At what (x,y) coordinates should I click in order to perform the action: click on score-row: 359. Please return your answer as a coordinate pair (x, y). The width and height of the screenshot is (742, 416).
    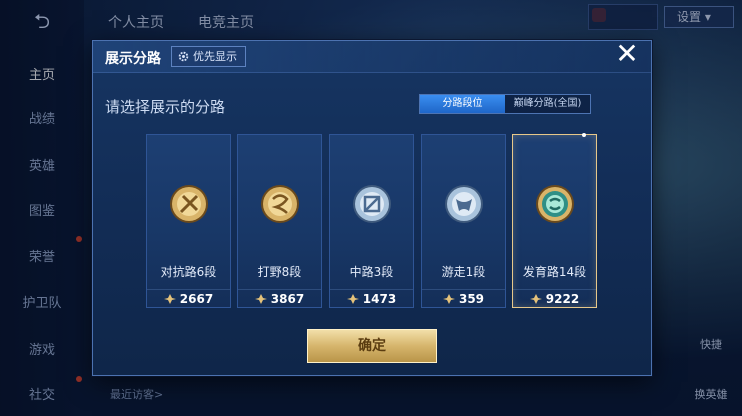
    Looking at the image, I should click on (463, 298).